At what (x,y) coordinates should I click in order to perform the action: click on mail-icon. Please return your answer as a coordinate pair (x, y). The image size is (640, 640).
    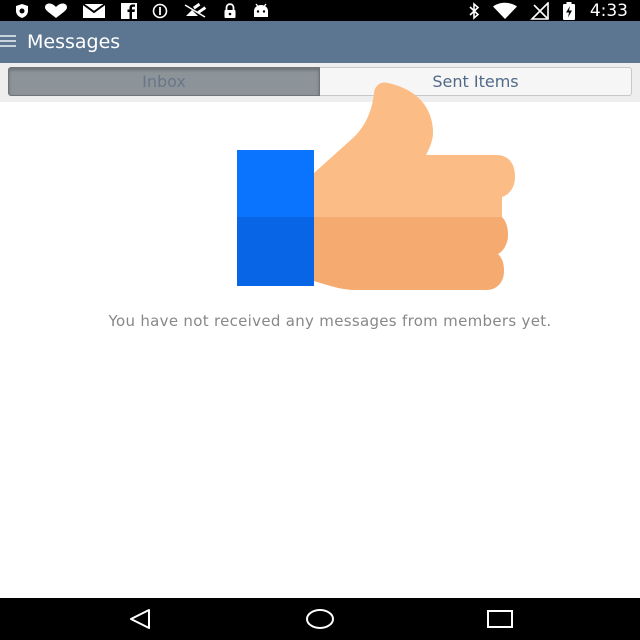
    Looking at the image, I should click on (94, 10).